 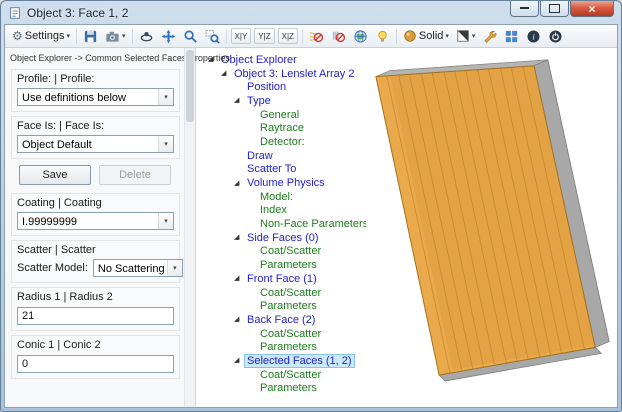 I want to click on settings-button: ⚙ Settings ▾, so click(x=41, y=36).